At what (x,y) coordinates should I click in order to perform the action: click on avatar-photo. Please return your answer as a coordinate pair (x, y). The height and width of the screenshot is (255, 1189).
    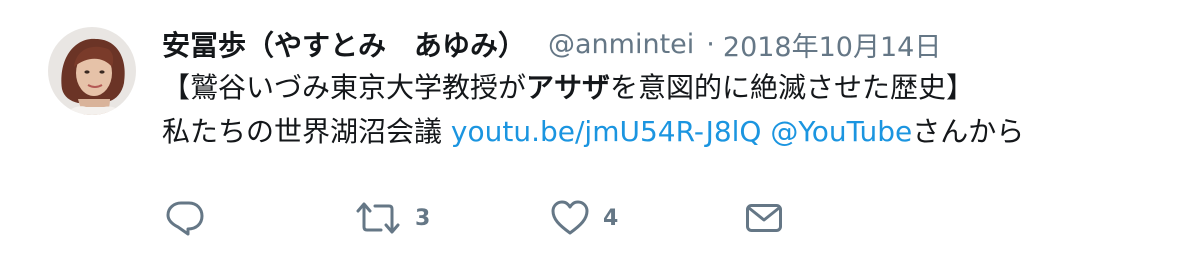
    Looking at the image, I should click on (92, 71).